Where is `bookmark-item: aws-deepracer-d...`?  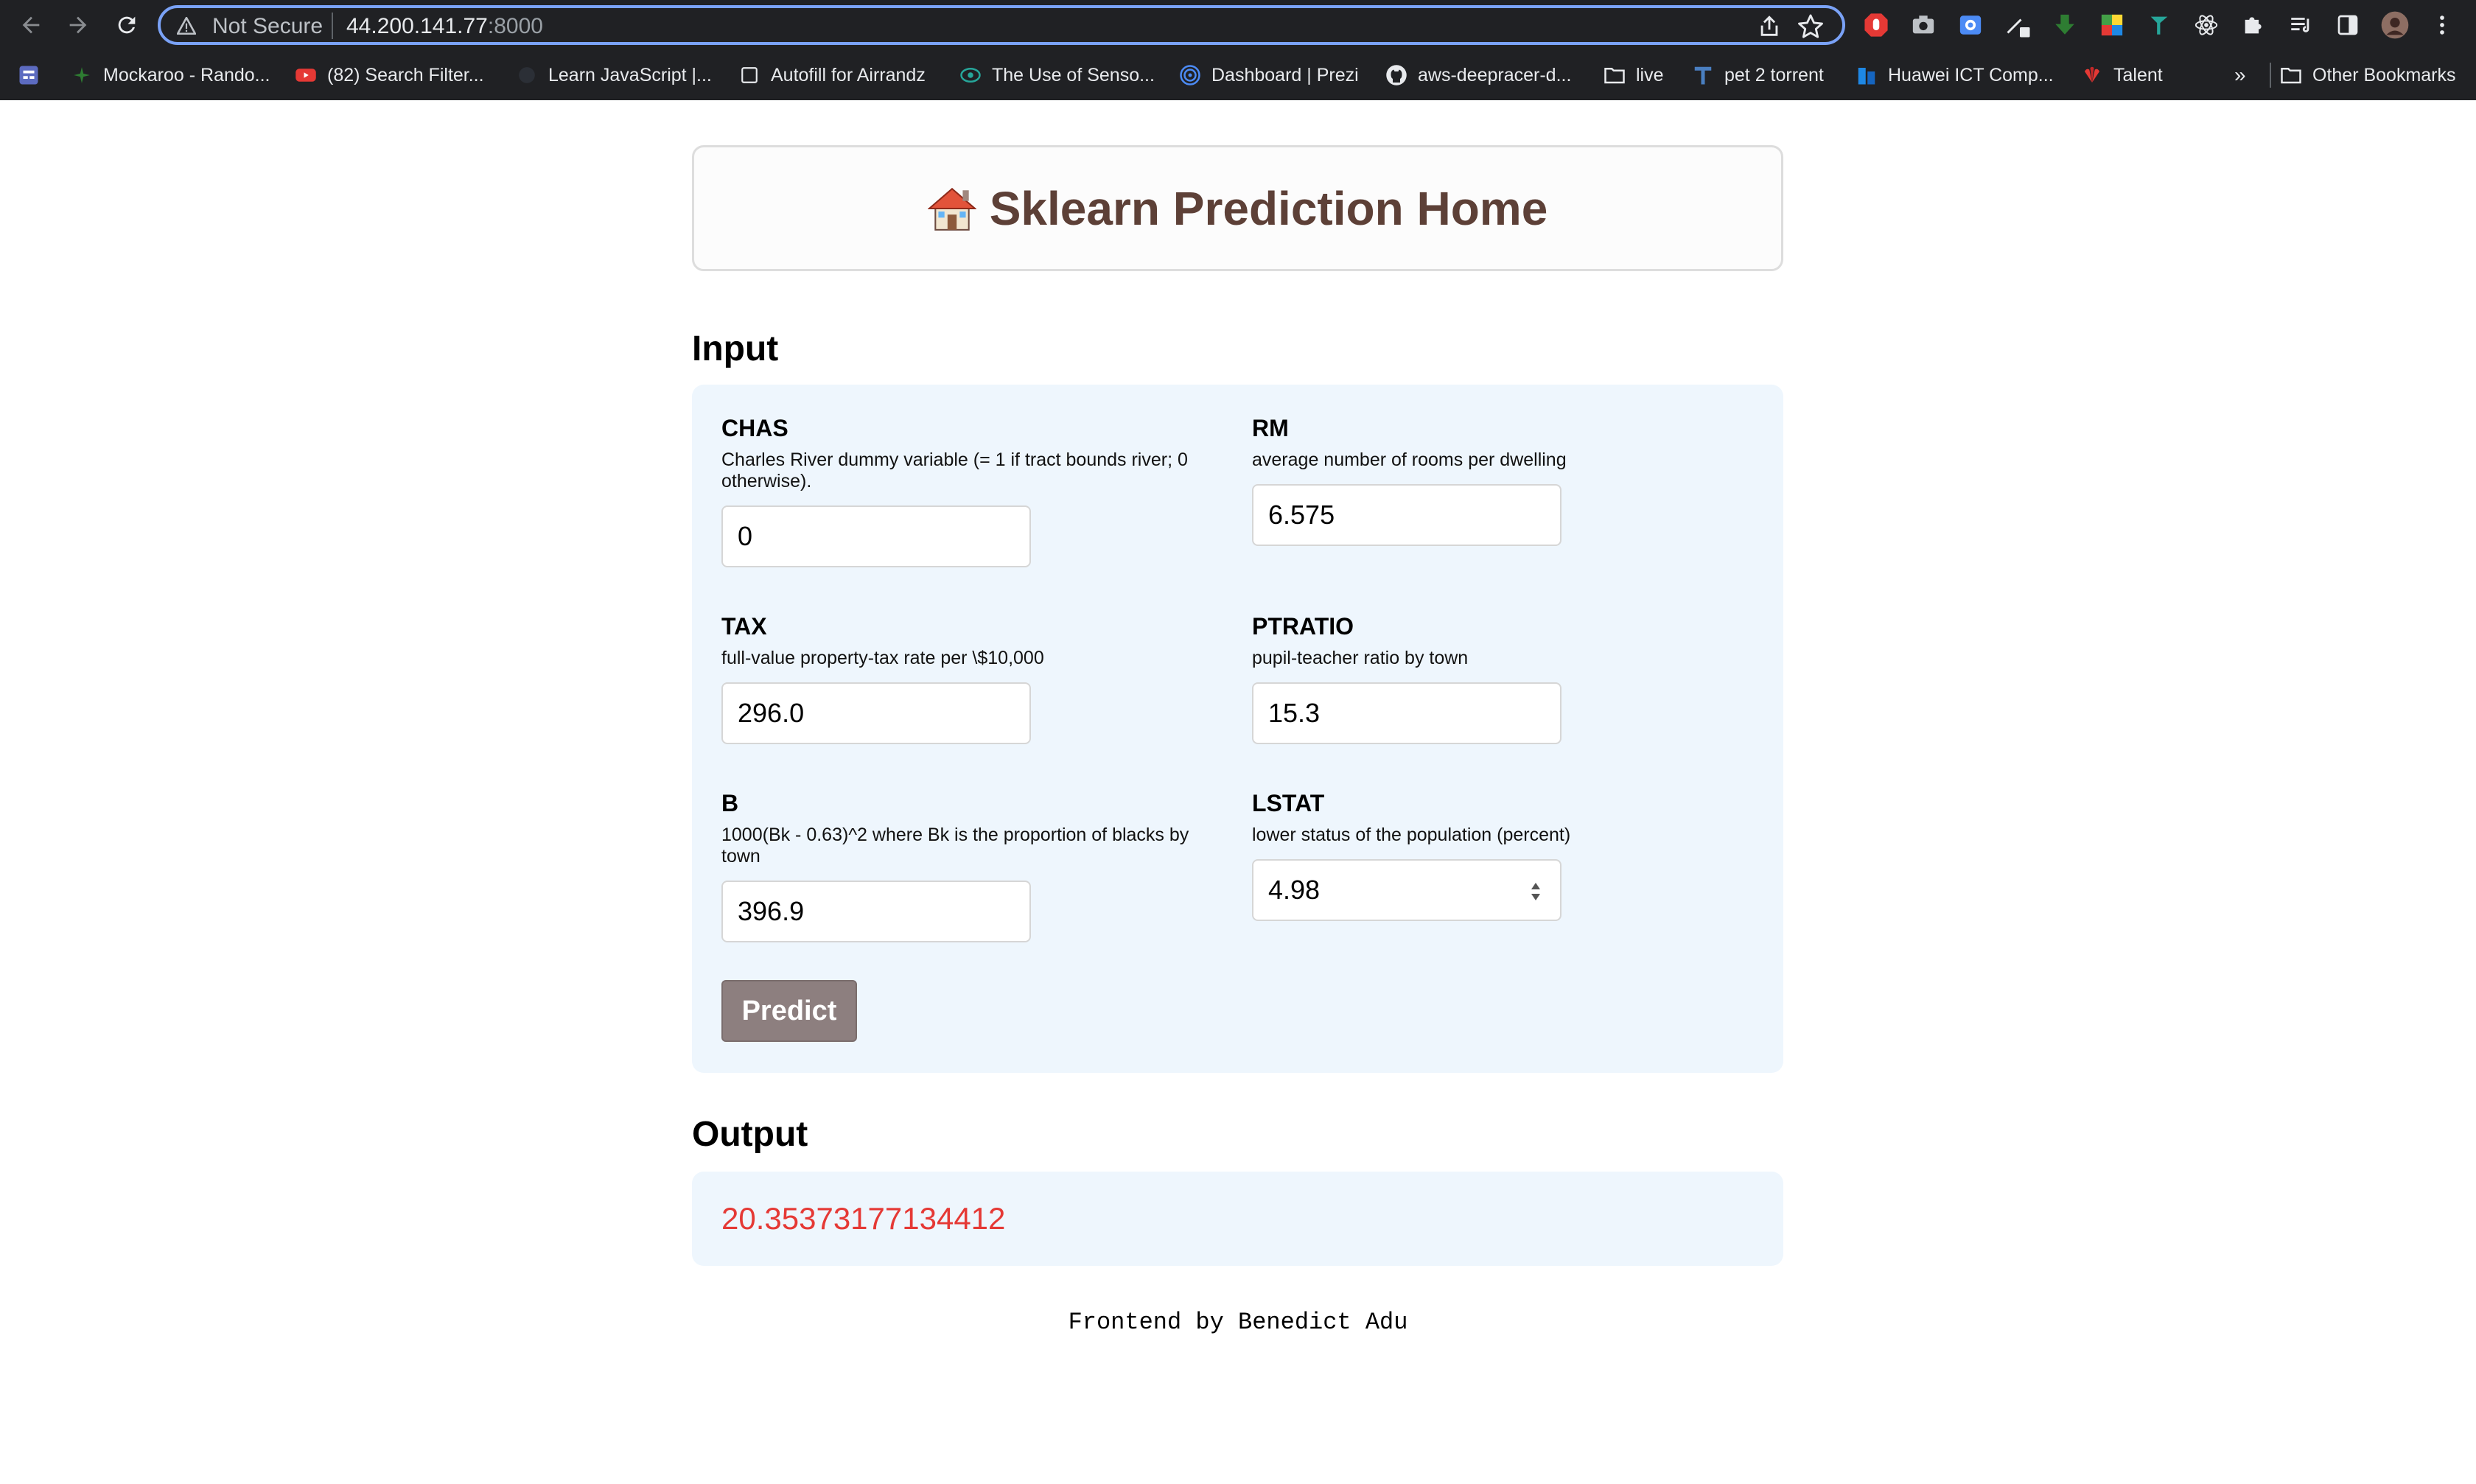
bookmark-item: aws-deepracer-d... is located at coordinates (1478, 75).